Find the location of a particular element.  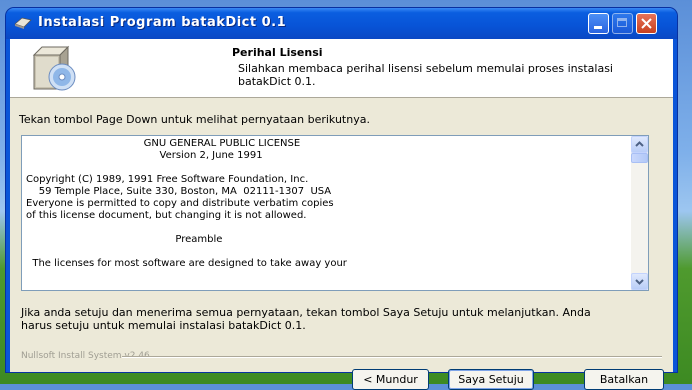

agree-button: Saya Setuju is located at coordinates (491, 379).